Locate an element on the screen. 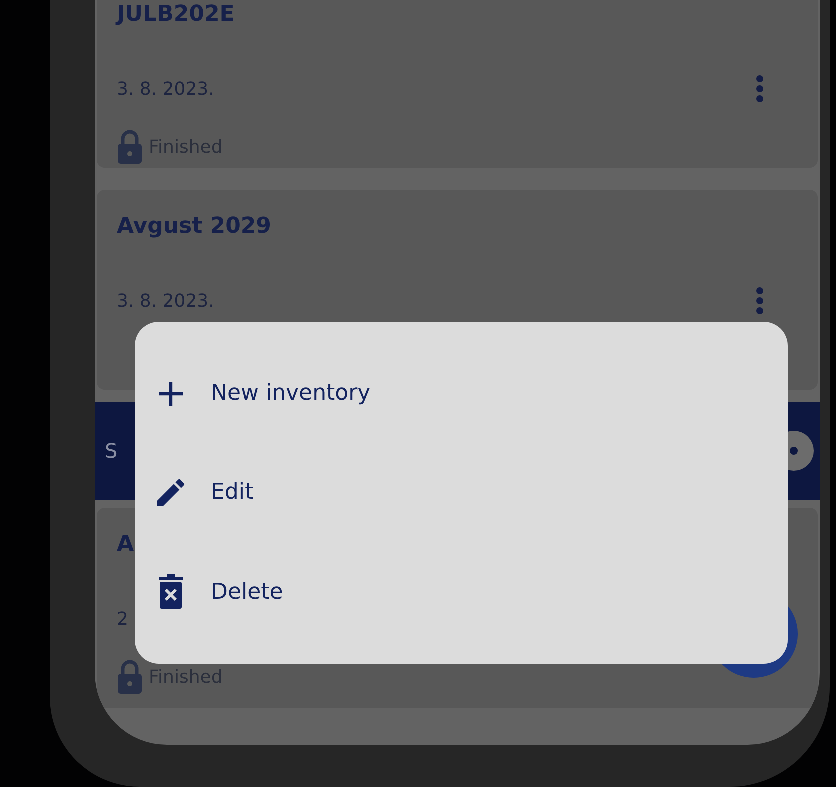 The width and height of the screenshot is (836, 787). inventory-title: JULB202E is located at coordinates (176, 15).